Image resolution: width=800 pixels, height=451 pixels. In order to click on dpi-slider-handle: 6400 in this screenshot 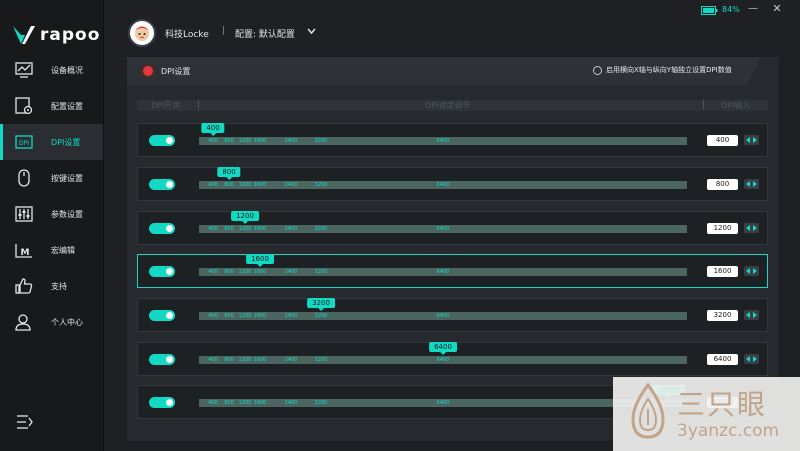, I will do `click(443, 348)`.